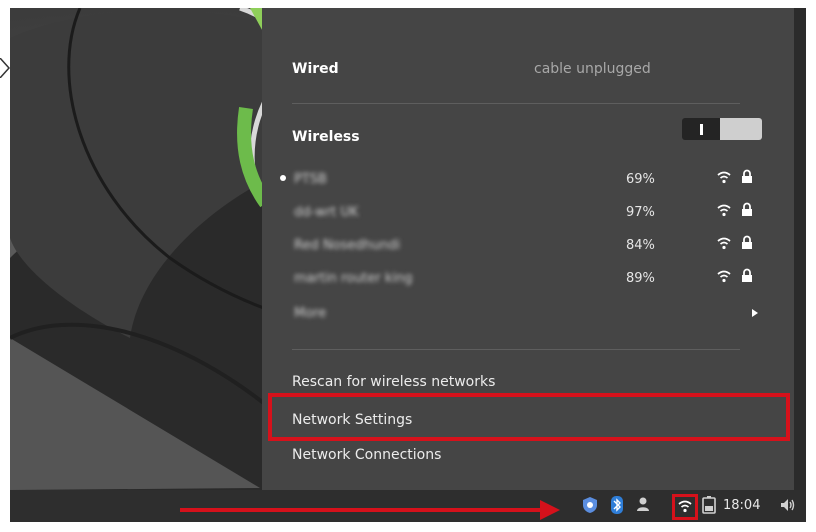  Describe the element at coordinates (528, 278) in the screenshot. I see `network-item: martin router king 89%` at that location.